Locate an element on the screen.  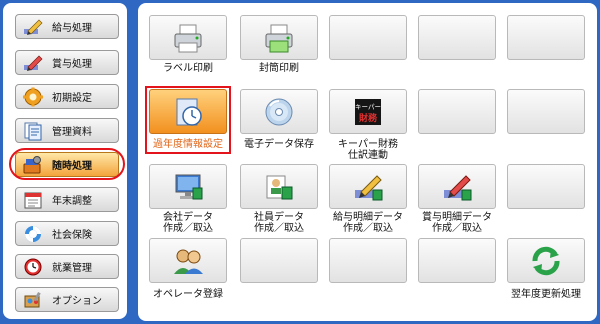
sidebar-item-initial-settings: 初期設定 is located at coordinates (67, 96).